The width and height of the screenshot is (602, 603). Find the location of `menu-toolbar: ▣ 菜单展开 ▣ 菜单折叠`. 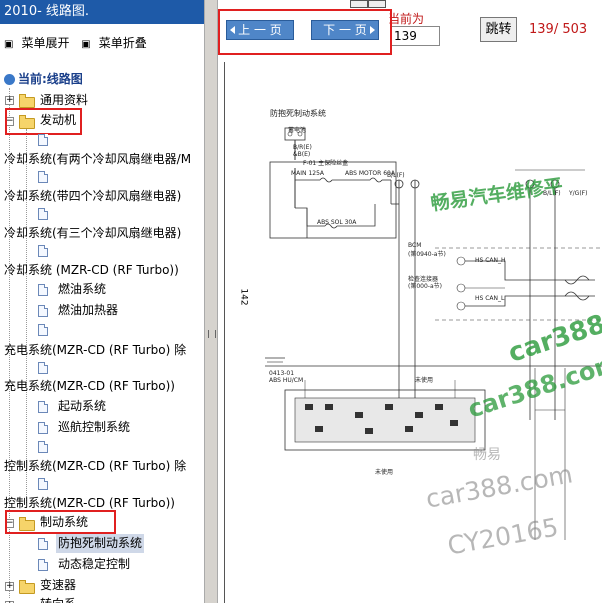

menu-toolbar: ▣ 菜单展开 ▣ 菜单折叠 is located at coordinates (79, 42).